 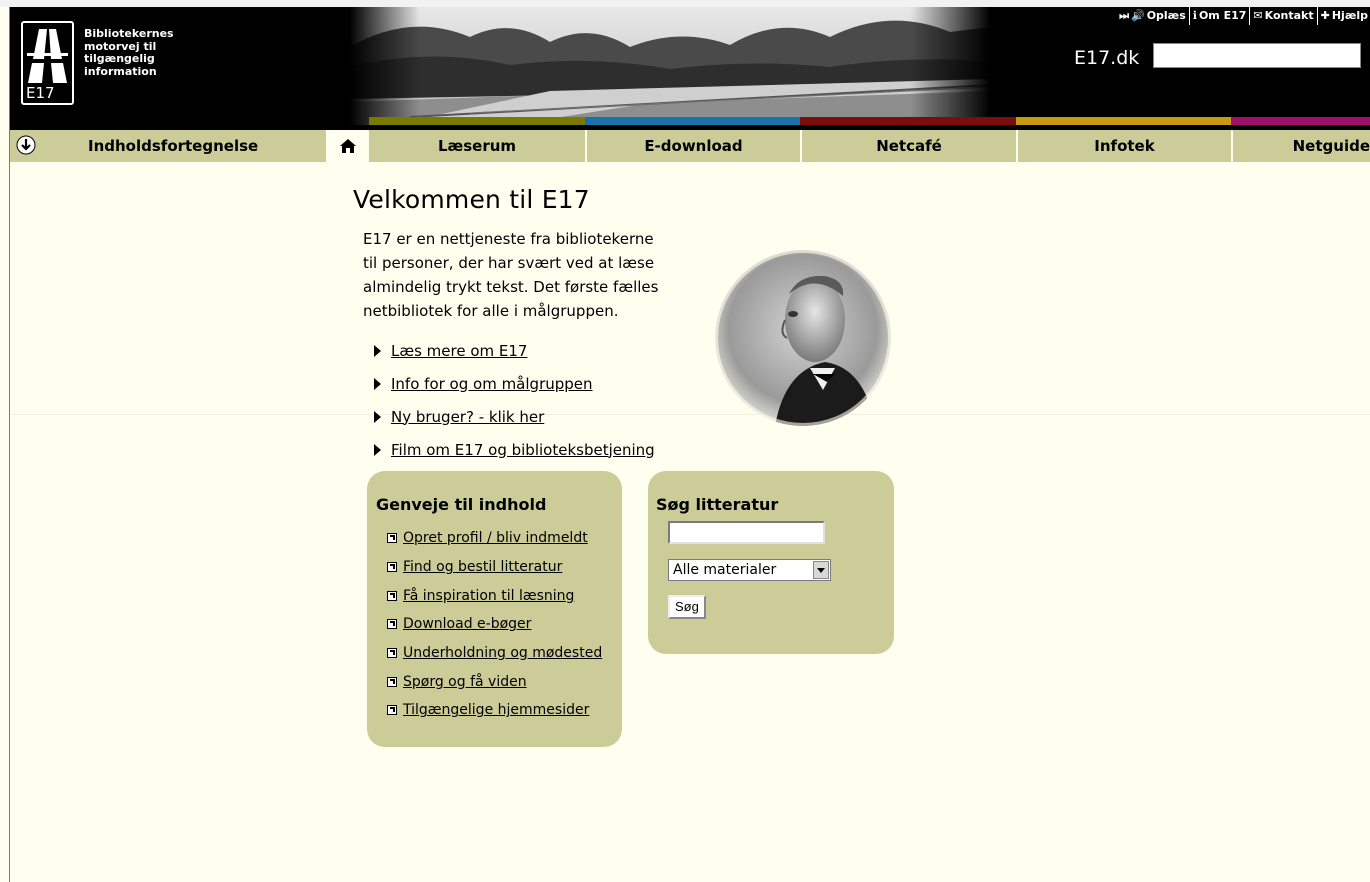 I want to click on tab-laeserum: Læserum, so click(x=477, y=146).